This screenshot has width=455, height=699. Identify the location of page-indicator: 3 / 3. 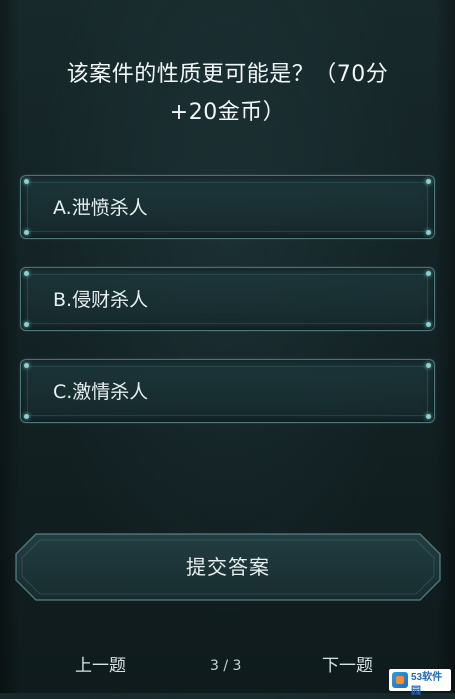
(226, 666).